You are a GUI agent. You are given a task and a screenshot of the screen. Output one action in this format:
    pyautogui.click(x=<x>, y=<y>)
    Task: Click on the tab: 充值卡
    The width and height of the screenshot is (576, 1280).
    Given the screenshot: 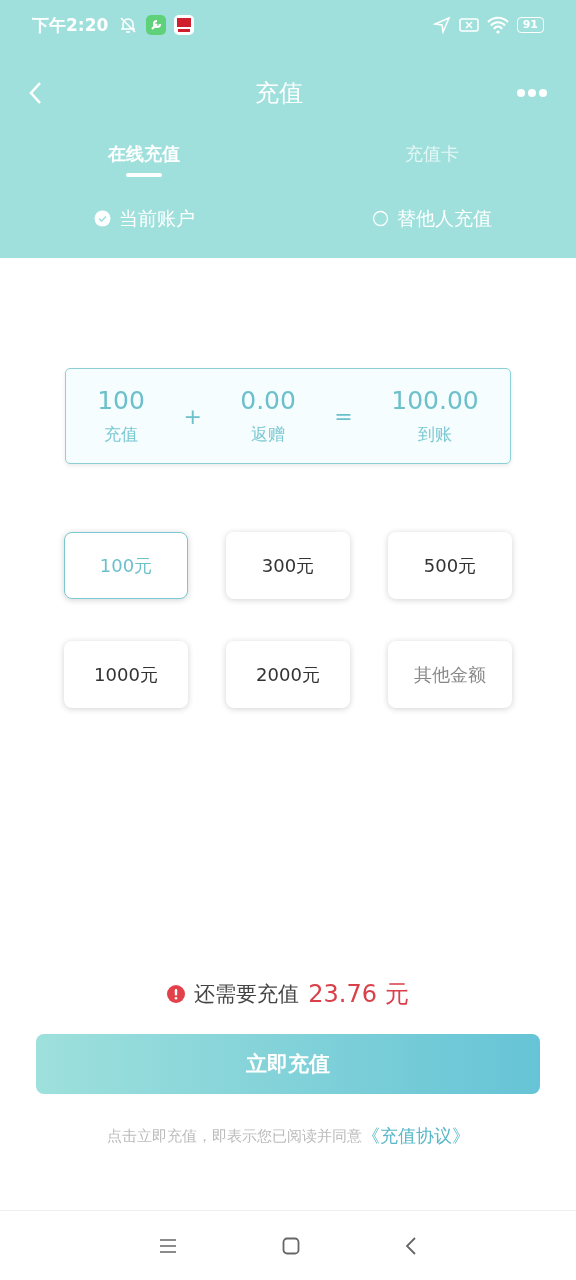 What is the action you would take?
    pyautogui.click(x=432, y=161)
    